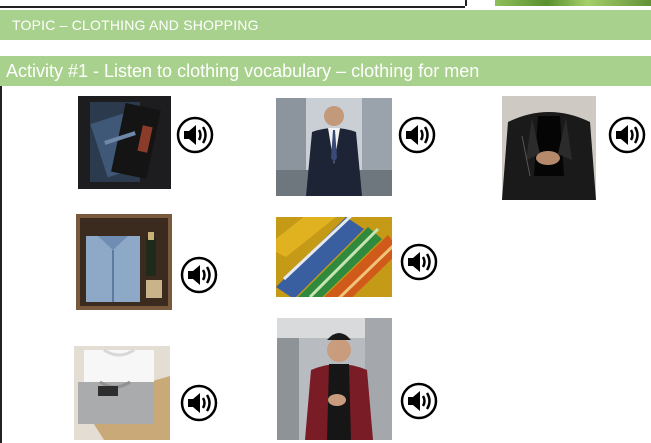  I want to click on play-jeans-audio-button, so click(195, 135).